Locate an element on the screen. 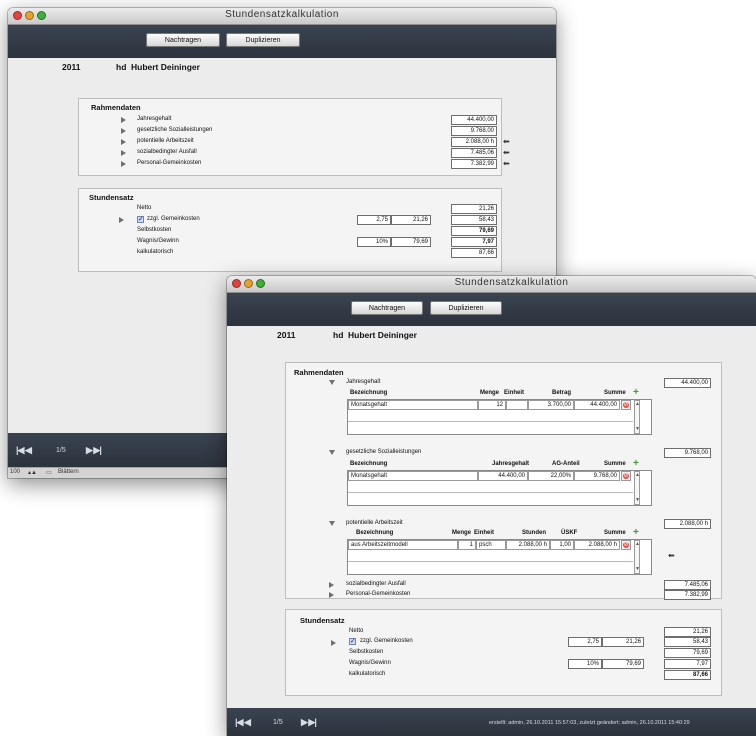 The width and height of the screenshot is (756, 736). table-cell-menge: 12 is located at coordinates (492, 405).